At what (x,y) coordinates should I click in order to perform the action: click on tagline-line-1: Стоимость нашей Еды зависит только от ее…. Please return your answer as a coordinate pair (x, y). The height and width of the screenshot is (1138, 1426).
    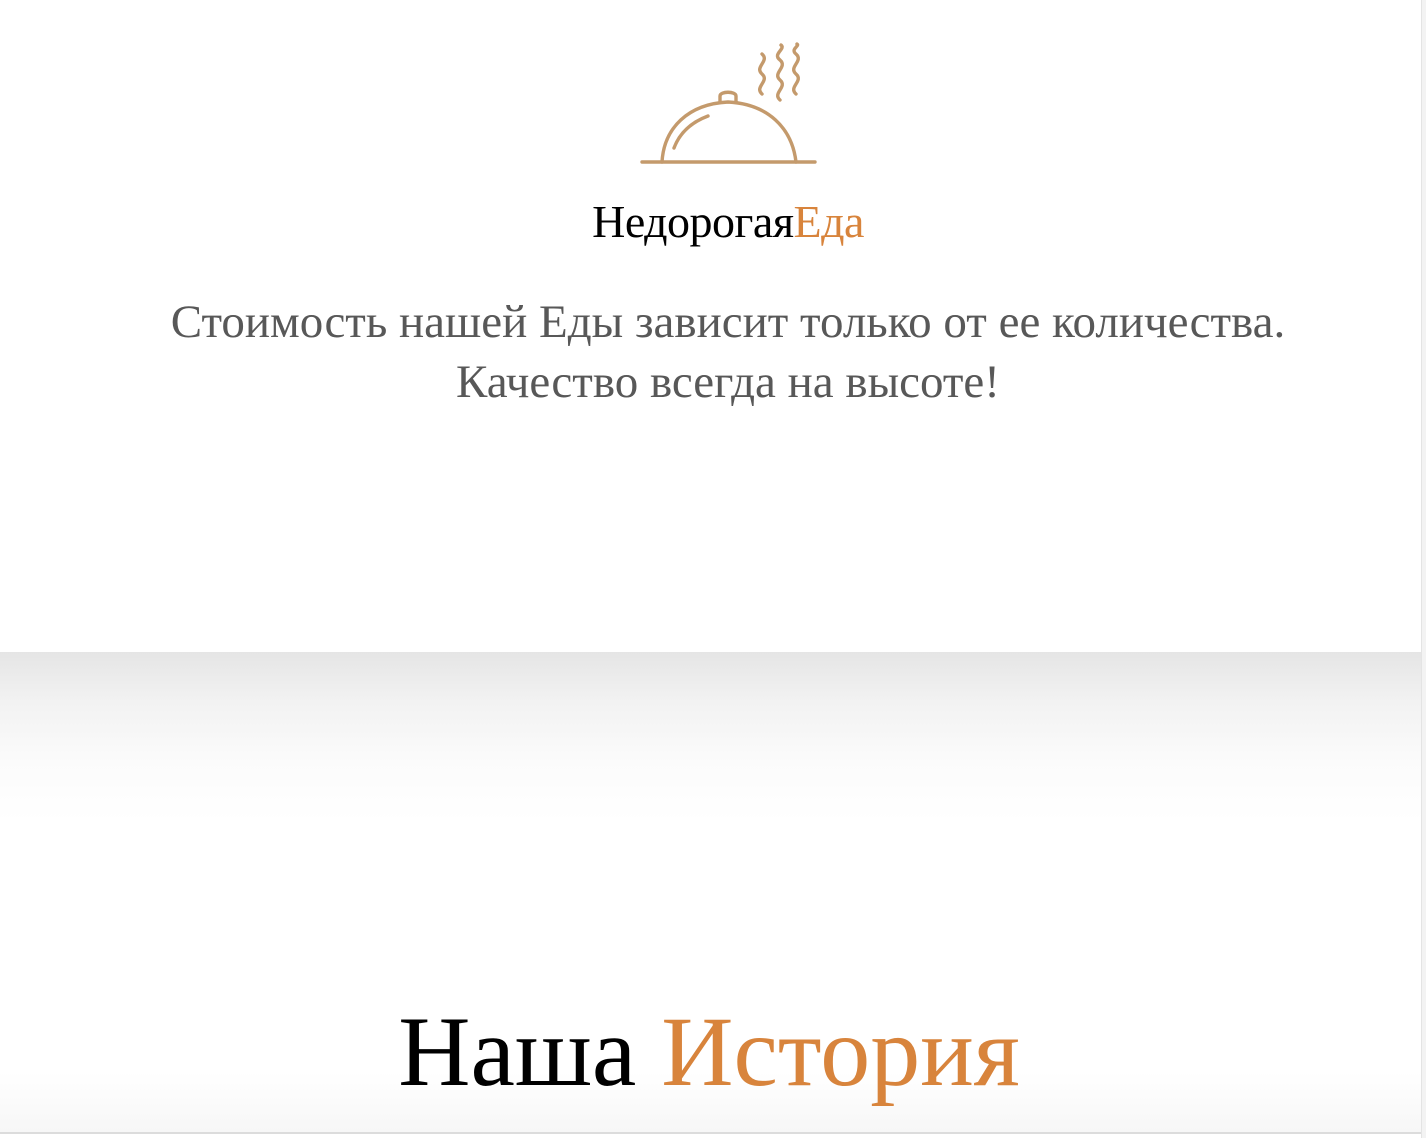
    Looking at the image, I should click on (728, 322).